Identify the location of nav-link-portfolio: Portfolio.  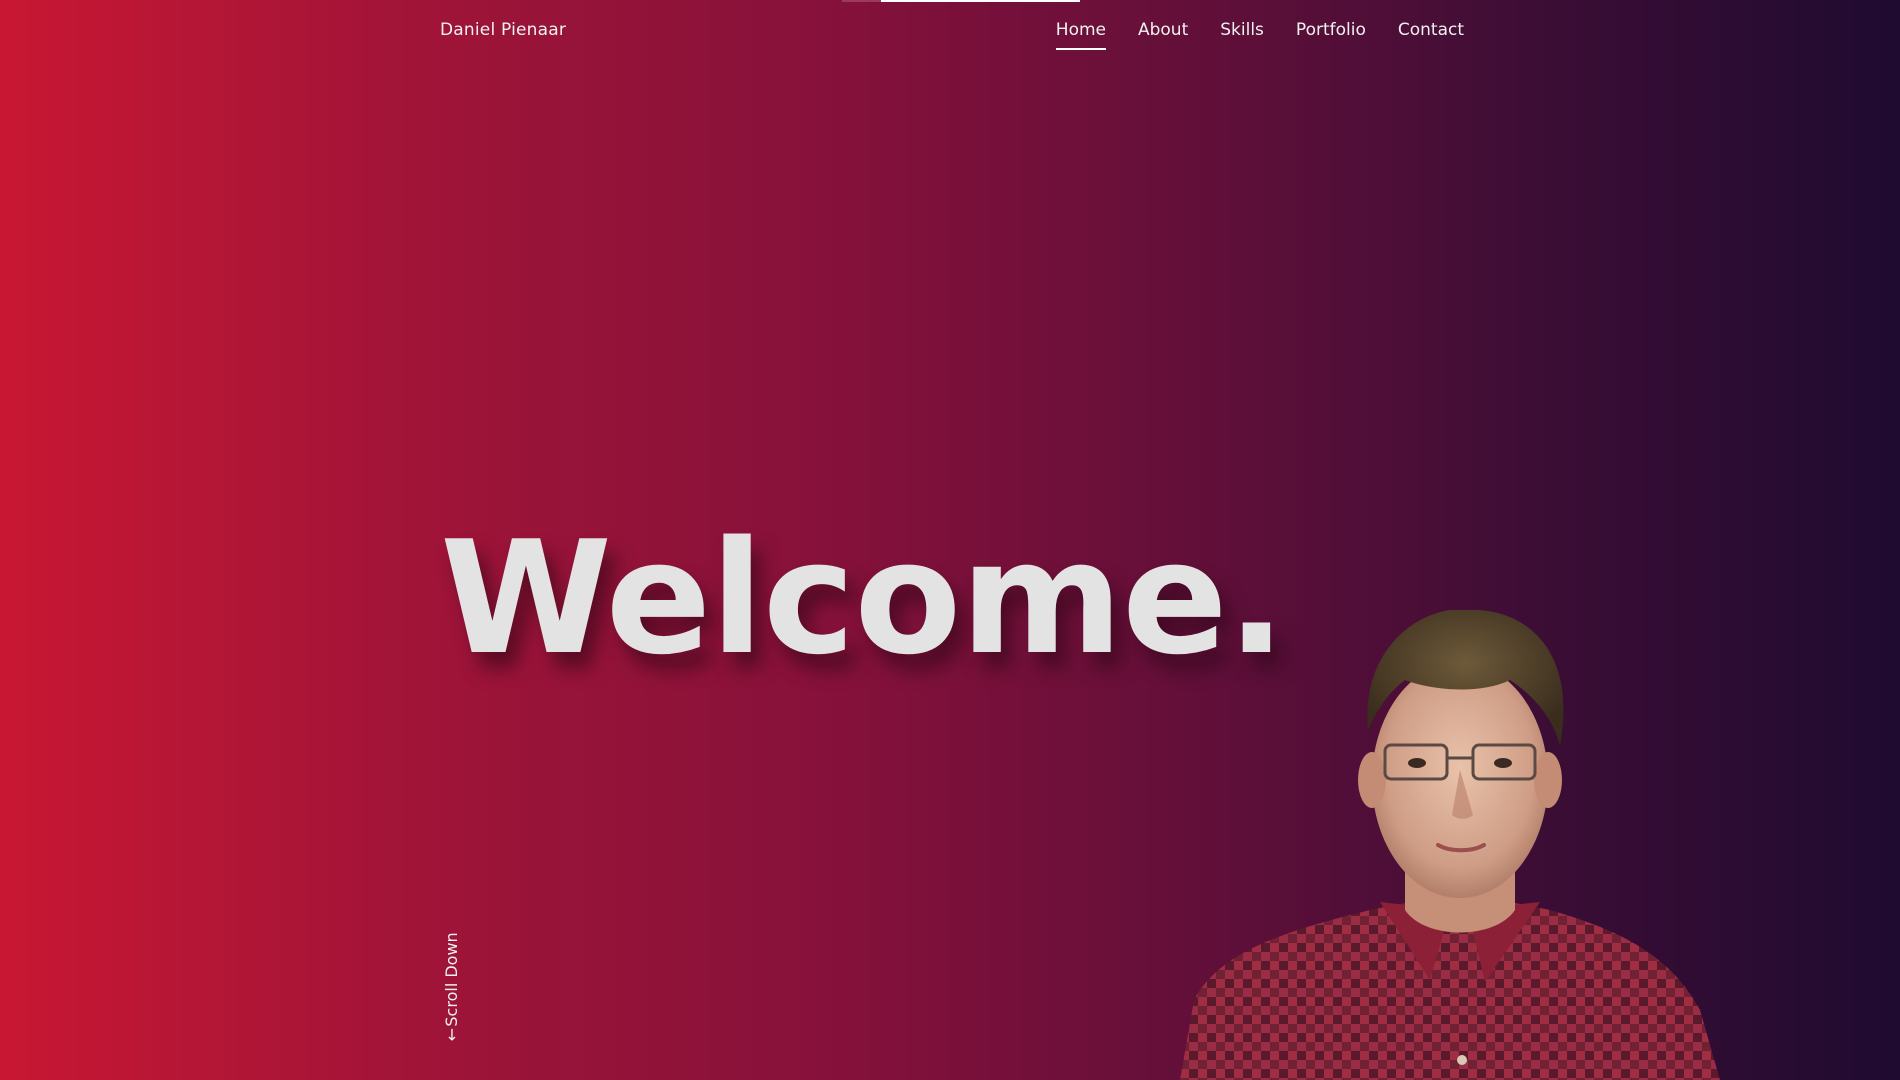
(1331, 35).